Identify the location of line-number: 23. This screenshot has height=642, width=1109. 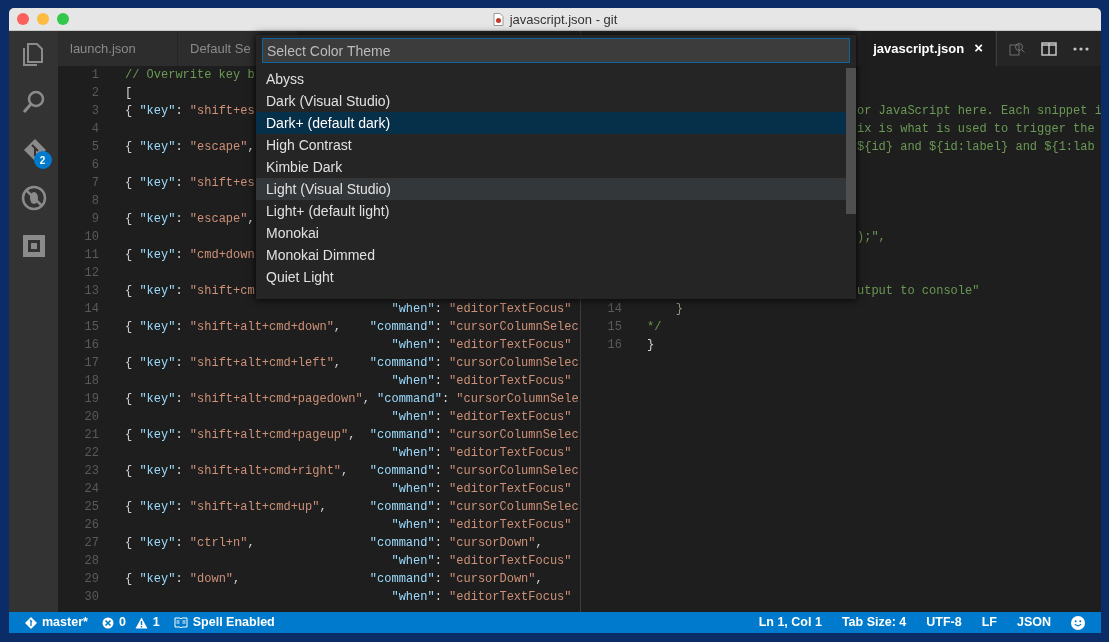
(91, 471).